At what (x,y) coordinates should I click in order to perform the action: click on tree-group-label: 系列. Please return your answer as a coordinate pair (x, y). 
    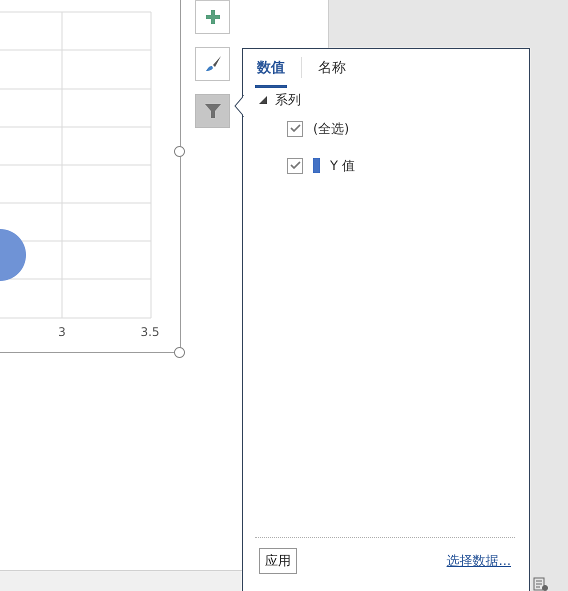
    Looking at the image, I should click on (288, 100).